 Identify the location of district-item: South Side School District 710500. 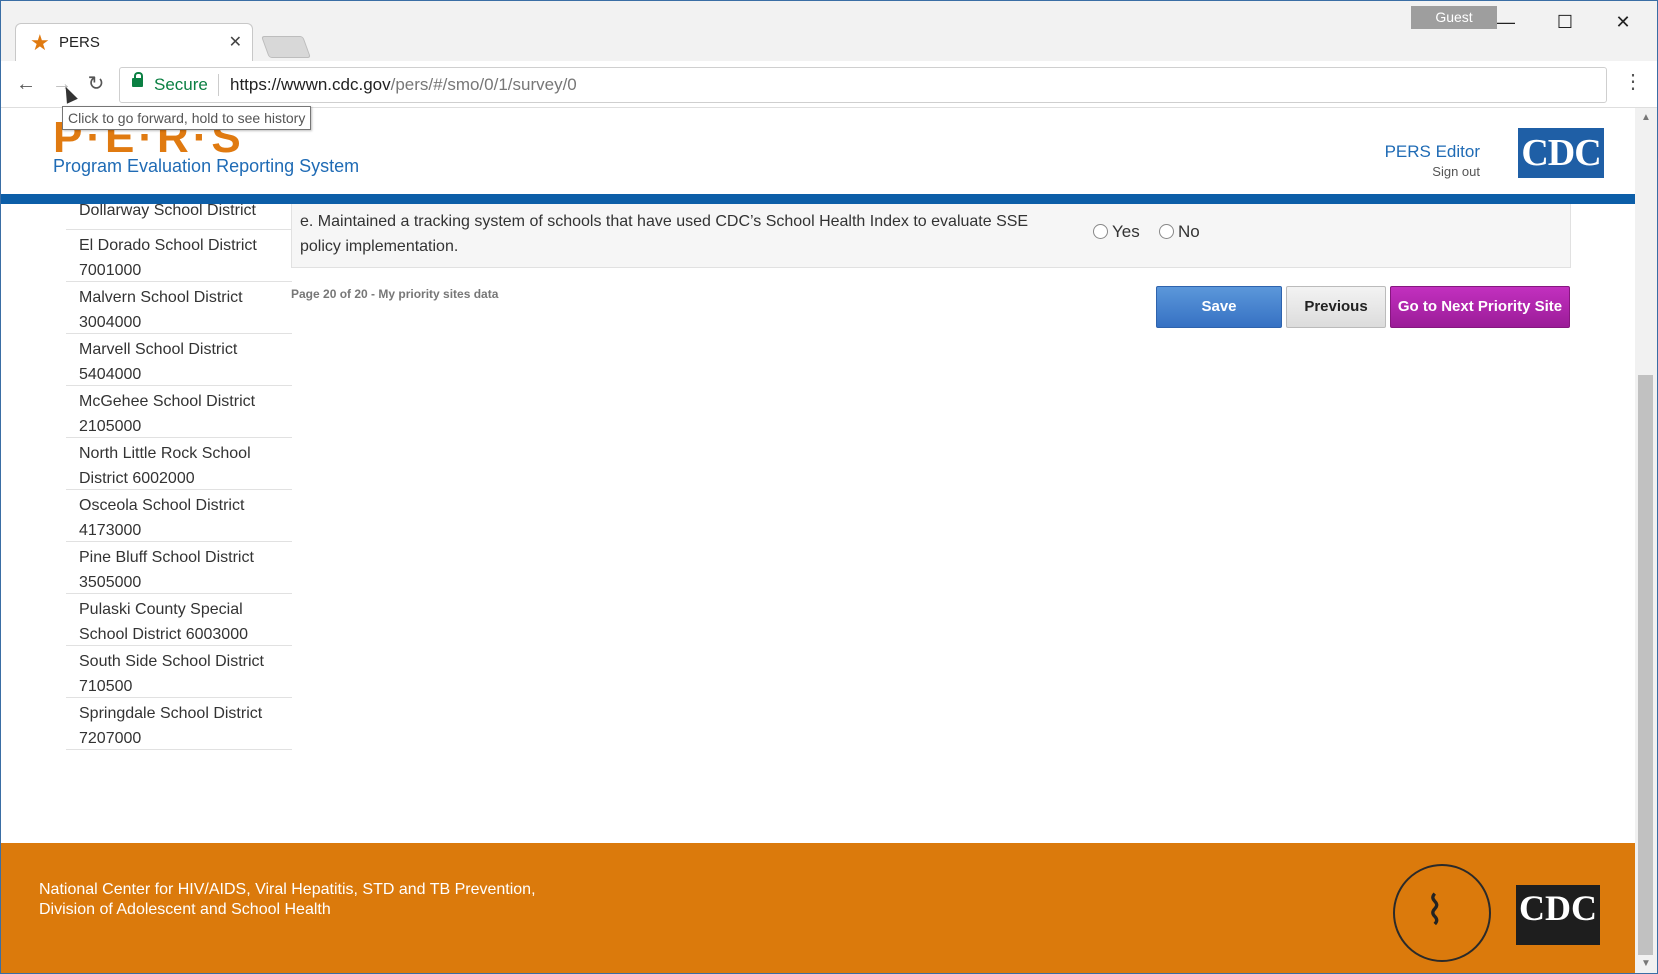
(179, 672).